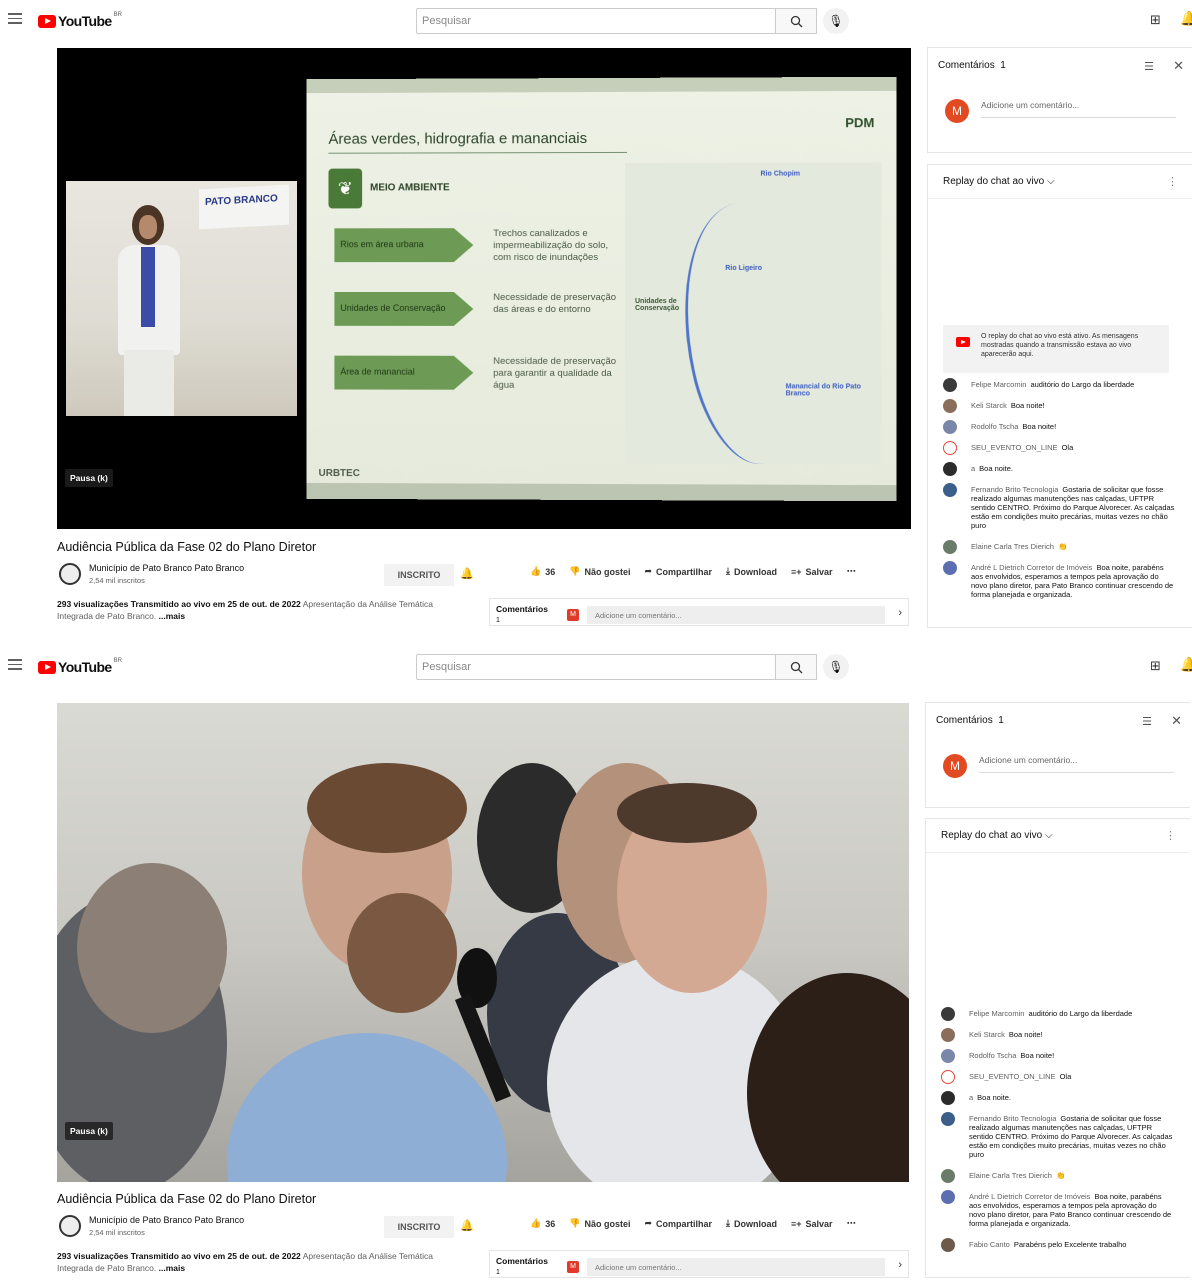 This screenshot has height=1283, width=1192. Describe the element at coordinates (648, 1223) in the screenshot. I see `share-icon: ➦` at that location.